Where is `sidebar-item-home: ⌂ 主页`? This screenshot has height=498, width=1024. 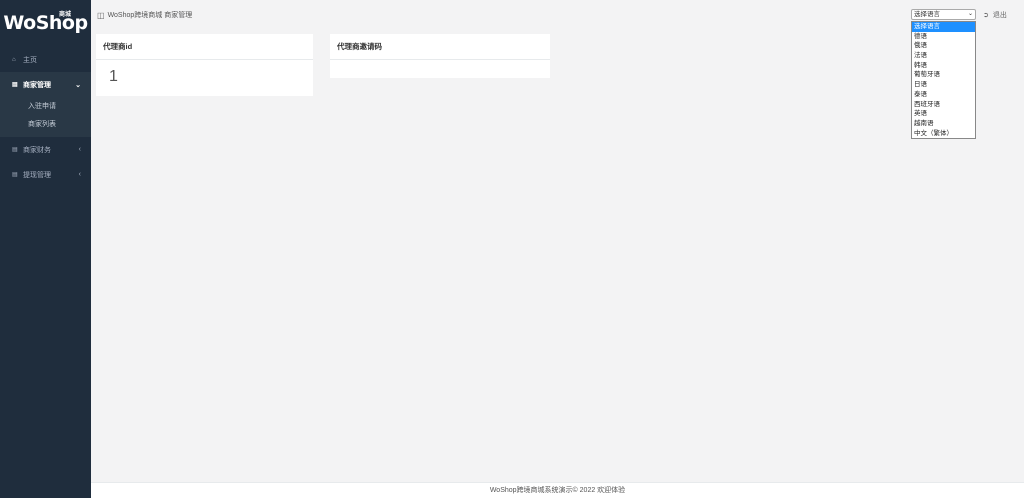 sidebar-item-home: ⌂ 主页 is located at coordinates (45, 59).